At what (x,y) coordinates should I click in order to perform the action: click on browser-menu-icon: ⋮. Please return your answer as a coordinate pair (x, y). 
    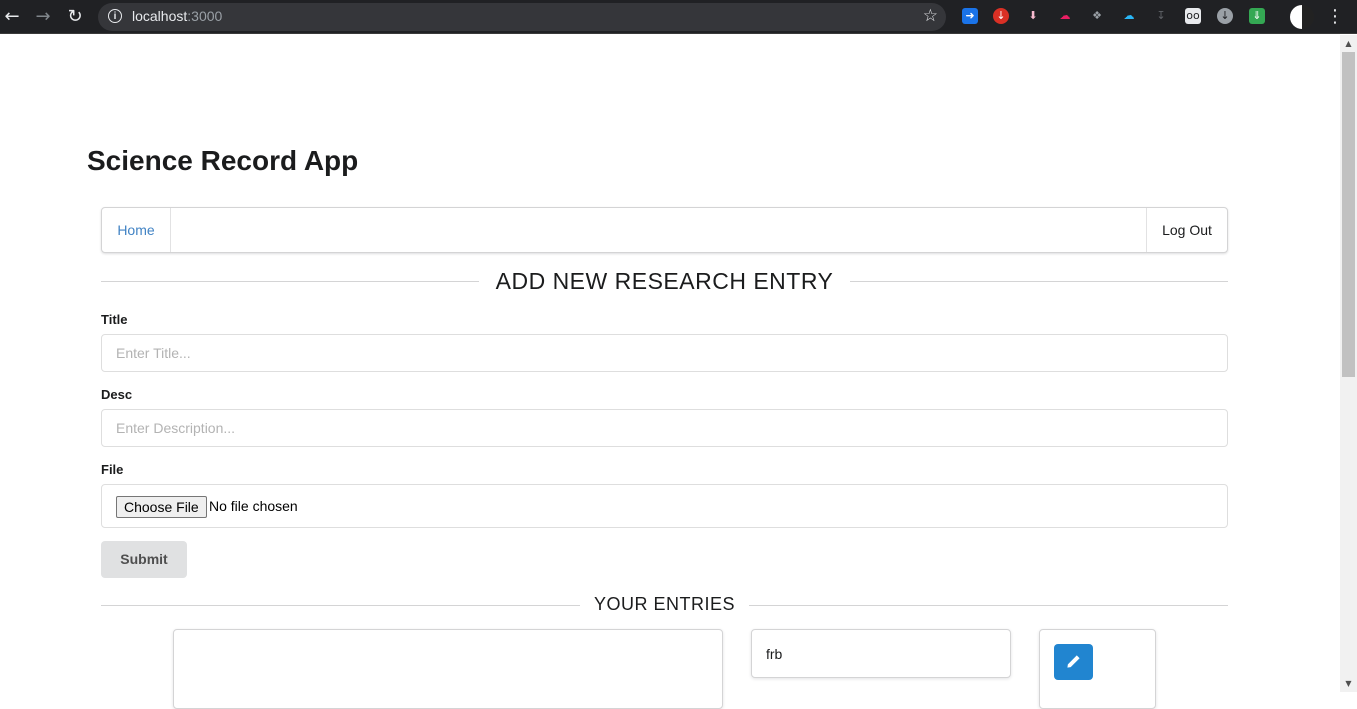
    Looking at the image, I should click on (1335, 17).